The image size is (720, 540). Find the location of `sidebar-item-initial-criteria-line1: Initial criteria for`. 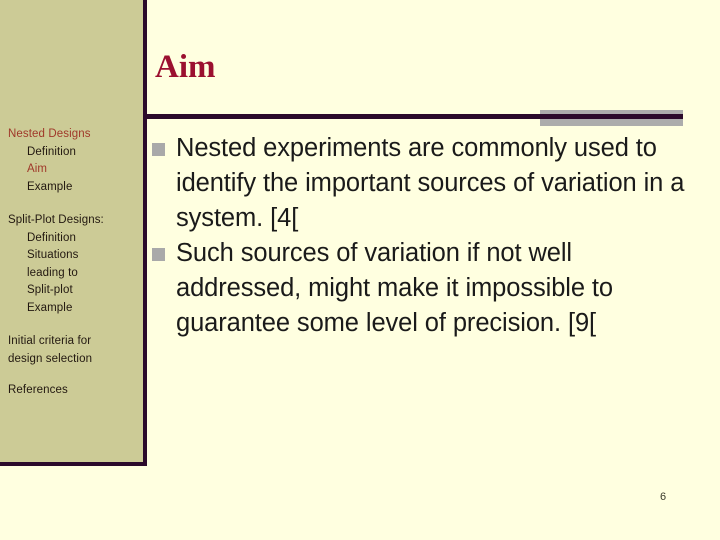

sidebar-item-initial-criteria-line1: Initial criteria for is located at coordinates (71, 342).